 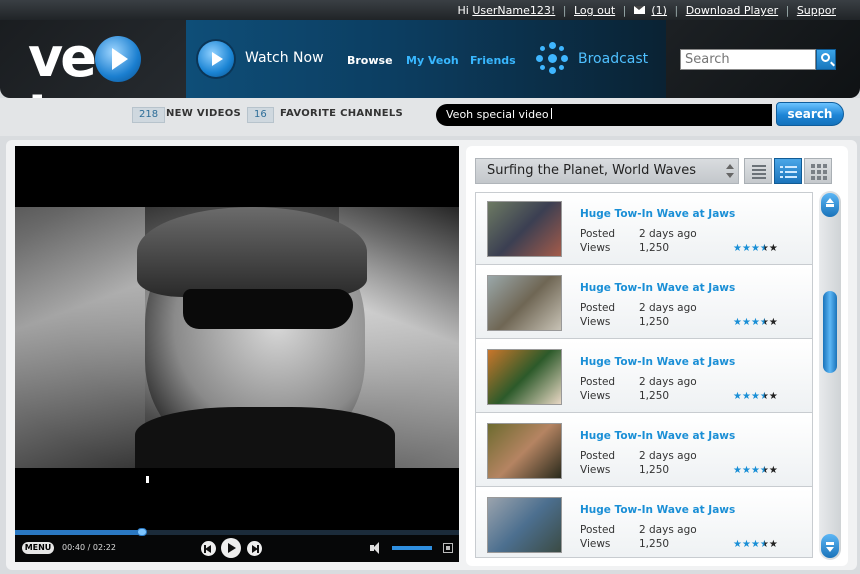 What do you see at coordinates (613, 59) in the screenshot?
I see `nav-broadcast: Broadcast` at bounding box center [613, 59].